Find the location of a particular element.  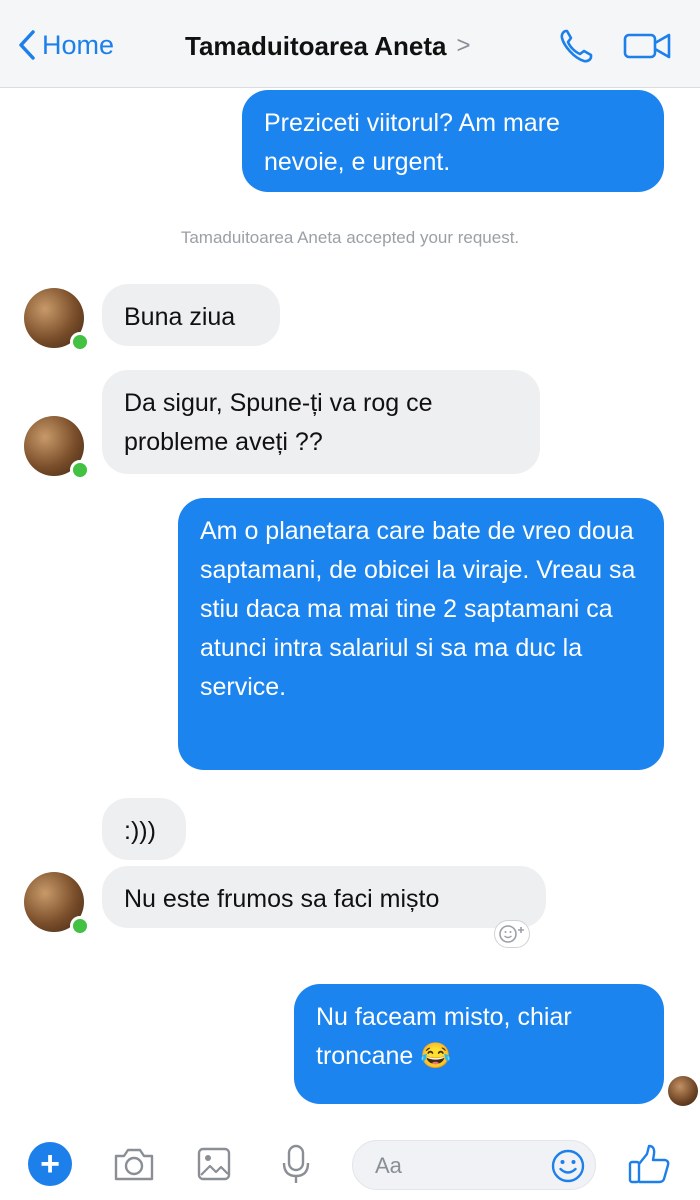

gallery-button is located at coordinates (214, 1164).